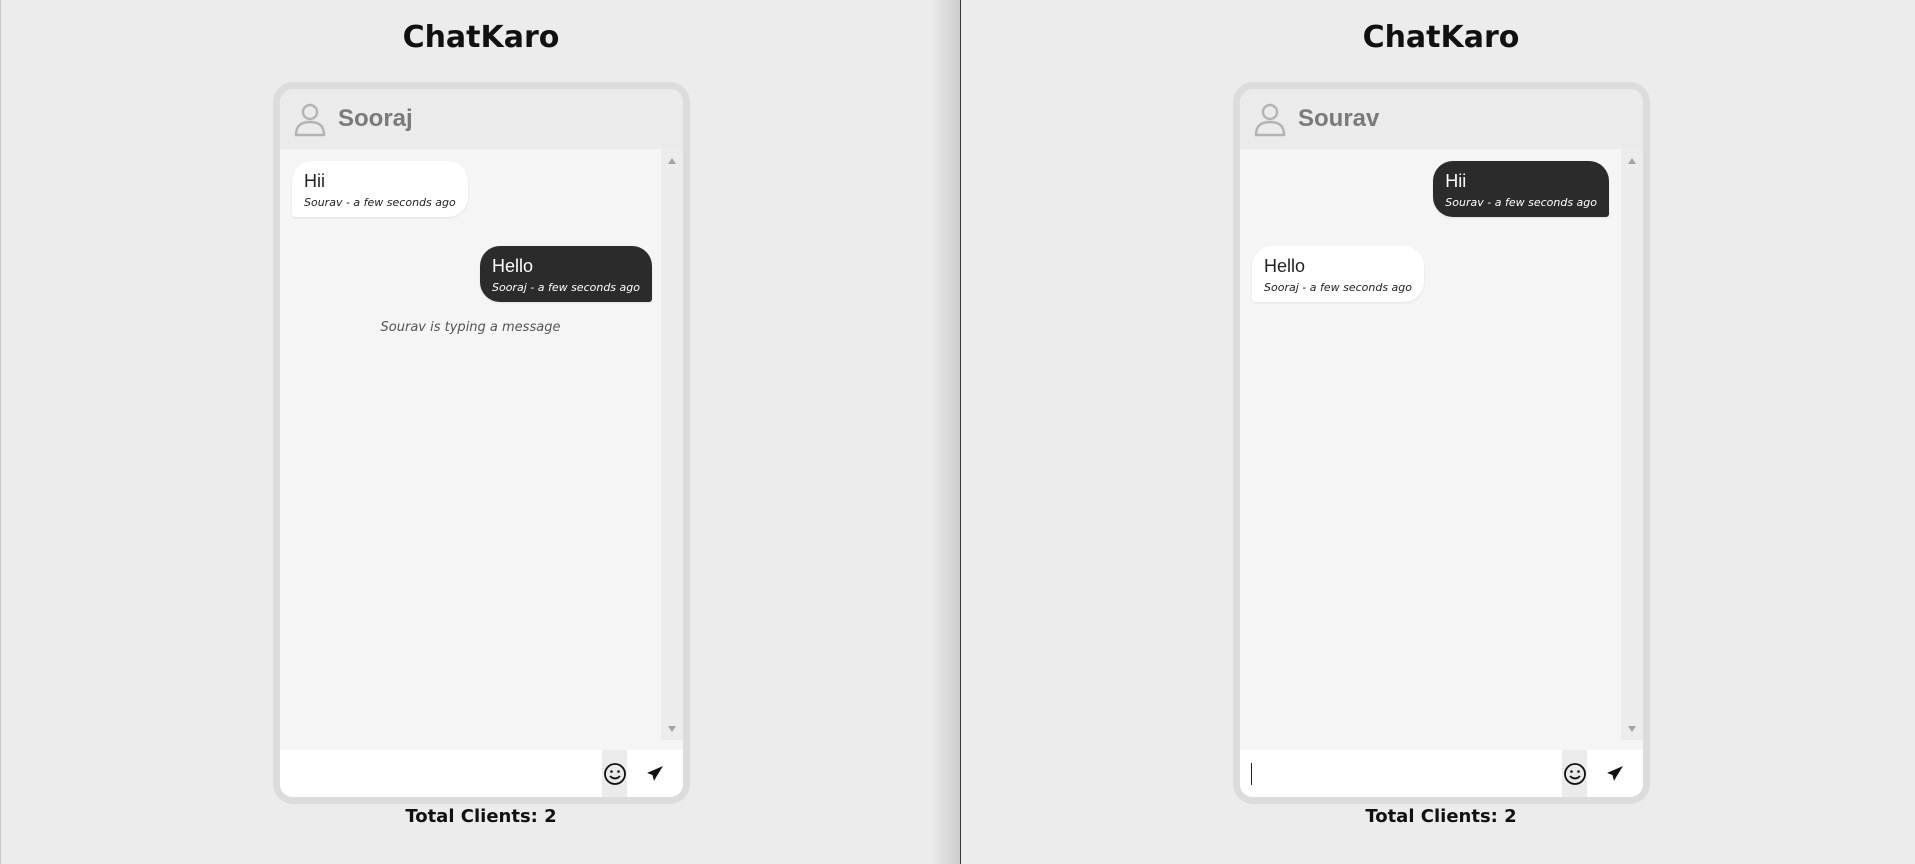 The width and height of the screenshot is (1915, 864). Describe the element at coordinates (470, 327) in the screenshot. I see `typing-indicator: Sourav is typing a message` at that location.